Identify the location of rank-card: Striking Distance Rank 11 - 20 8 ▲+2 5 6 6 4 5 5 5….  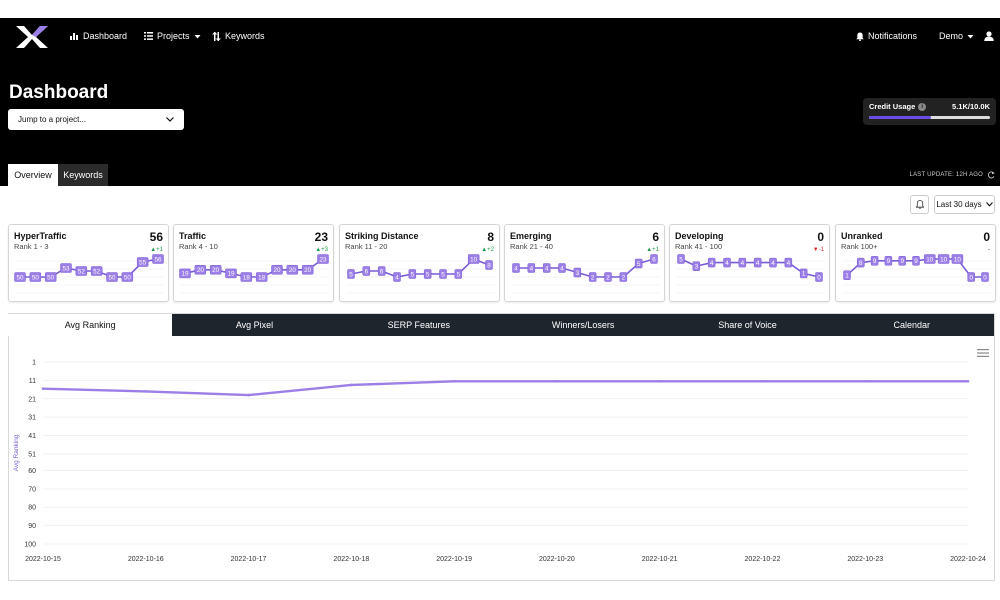
(419, 263).